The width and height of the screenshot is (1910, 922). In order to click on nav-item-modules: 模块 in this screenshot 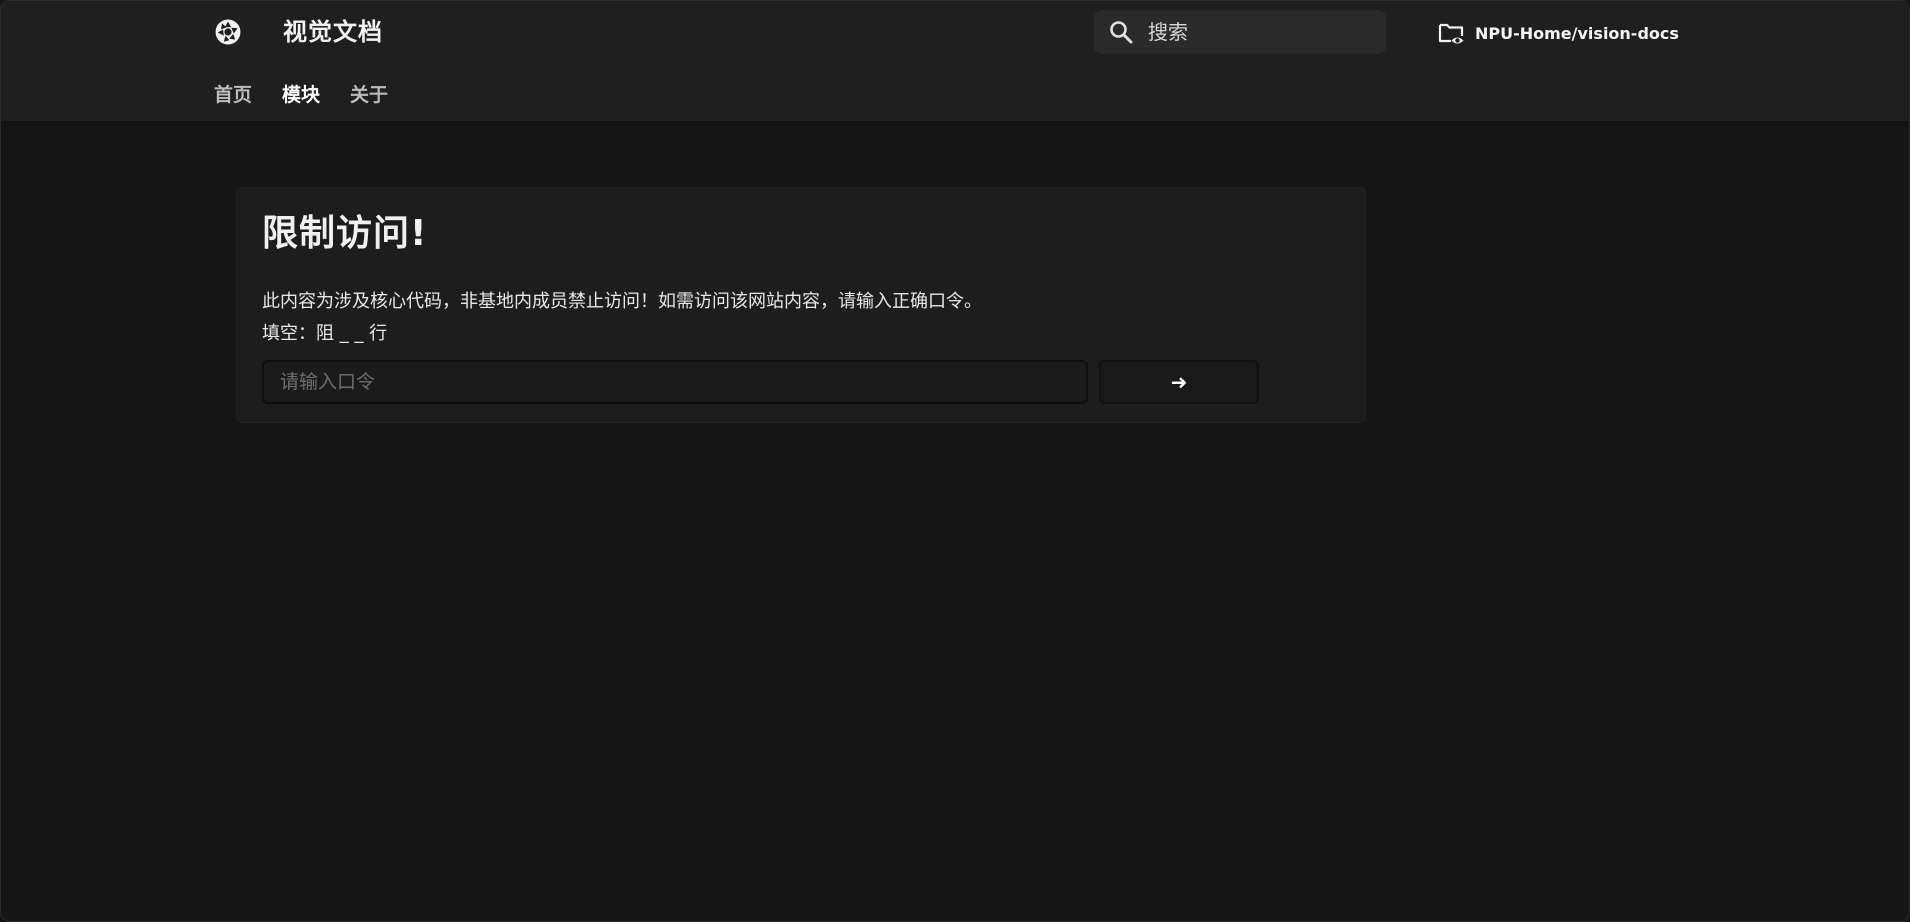, I will do `click(301, 95)`.